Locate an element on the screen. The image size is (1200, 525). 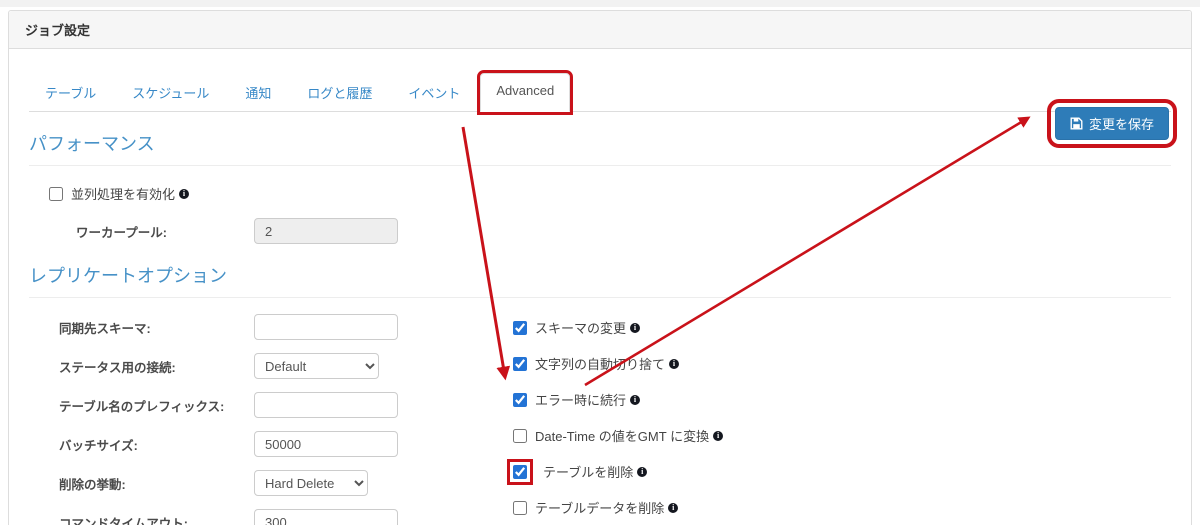
delete-table-data-row: テーブルデータを削除 is located at coordinates (618, 507).